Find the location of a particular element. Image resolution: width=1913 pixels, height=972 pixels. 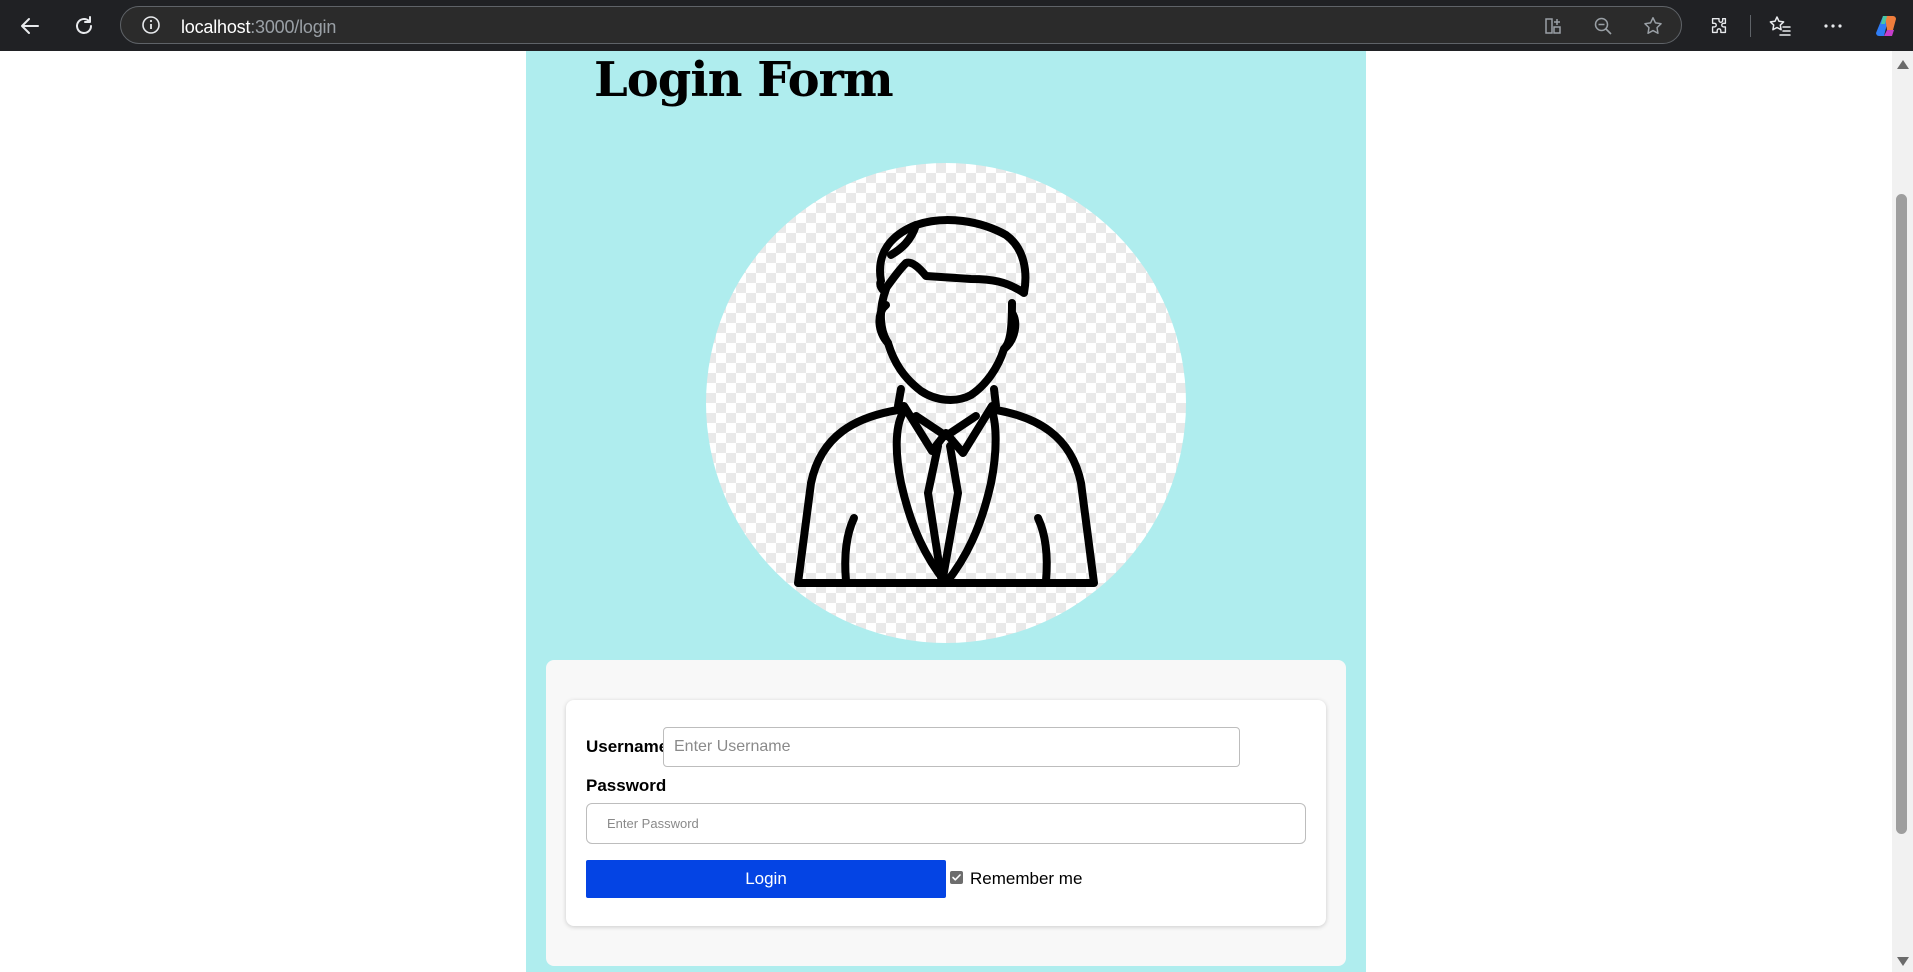

checkmark-icon is located at coordinates (956, 877).